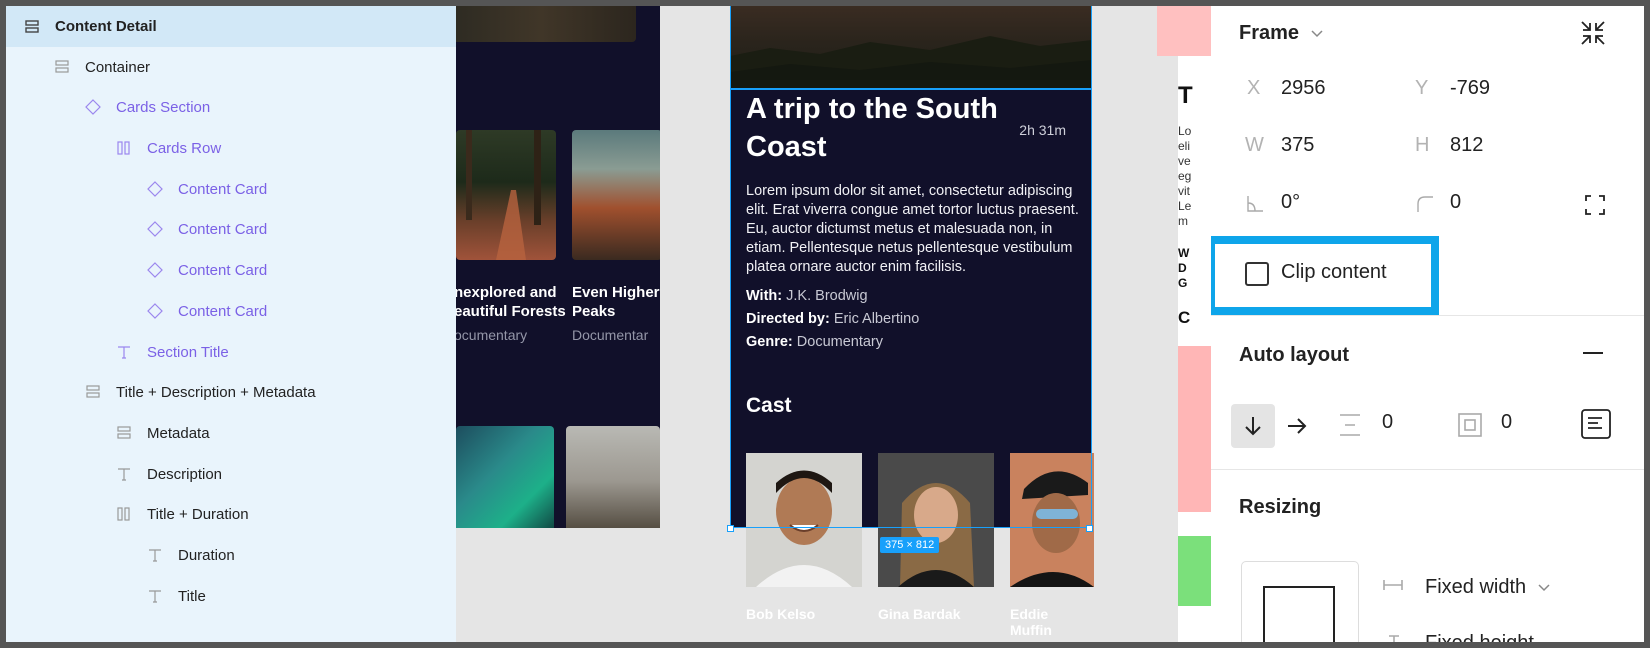 This screenshot has height=648, width=1650. What do you see at coordinates (198, 514) in the screenshot?
I see `layer-label: Title + Duration` at bounding box center [198, 514].